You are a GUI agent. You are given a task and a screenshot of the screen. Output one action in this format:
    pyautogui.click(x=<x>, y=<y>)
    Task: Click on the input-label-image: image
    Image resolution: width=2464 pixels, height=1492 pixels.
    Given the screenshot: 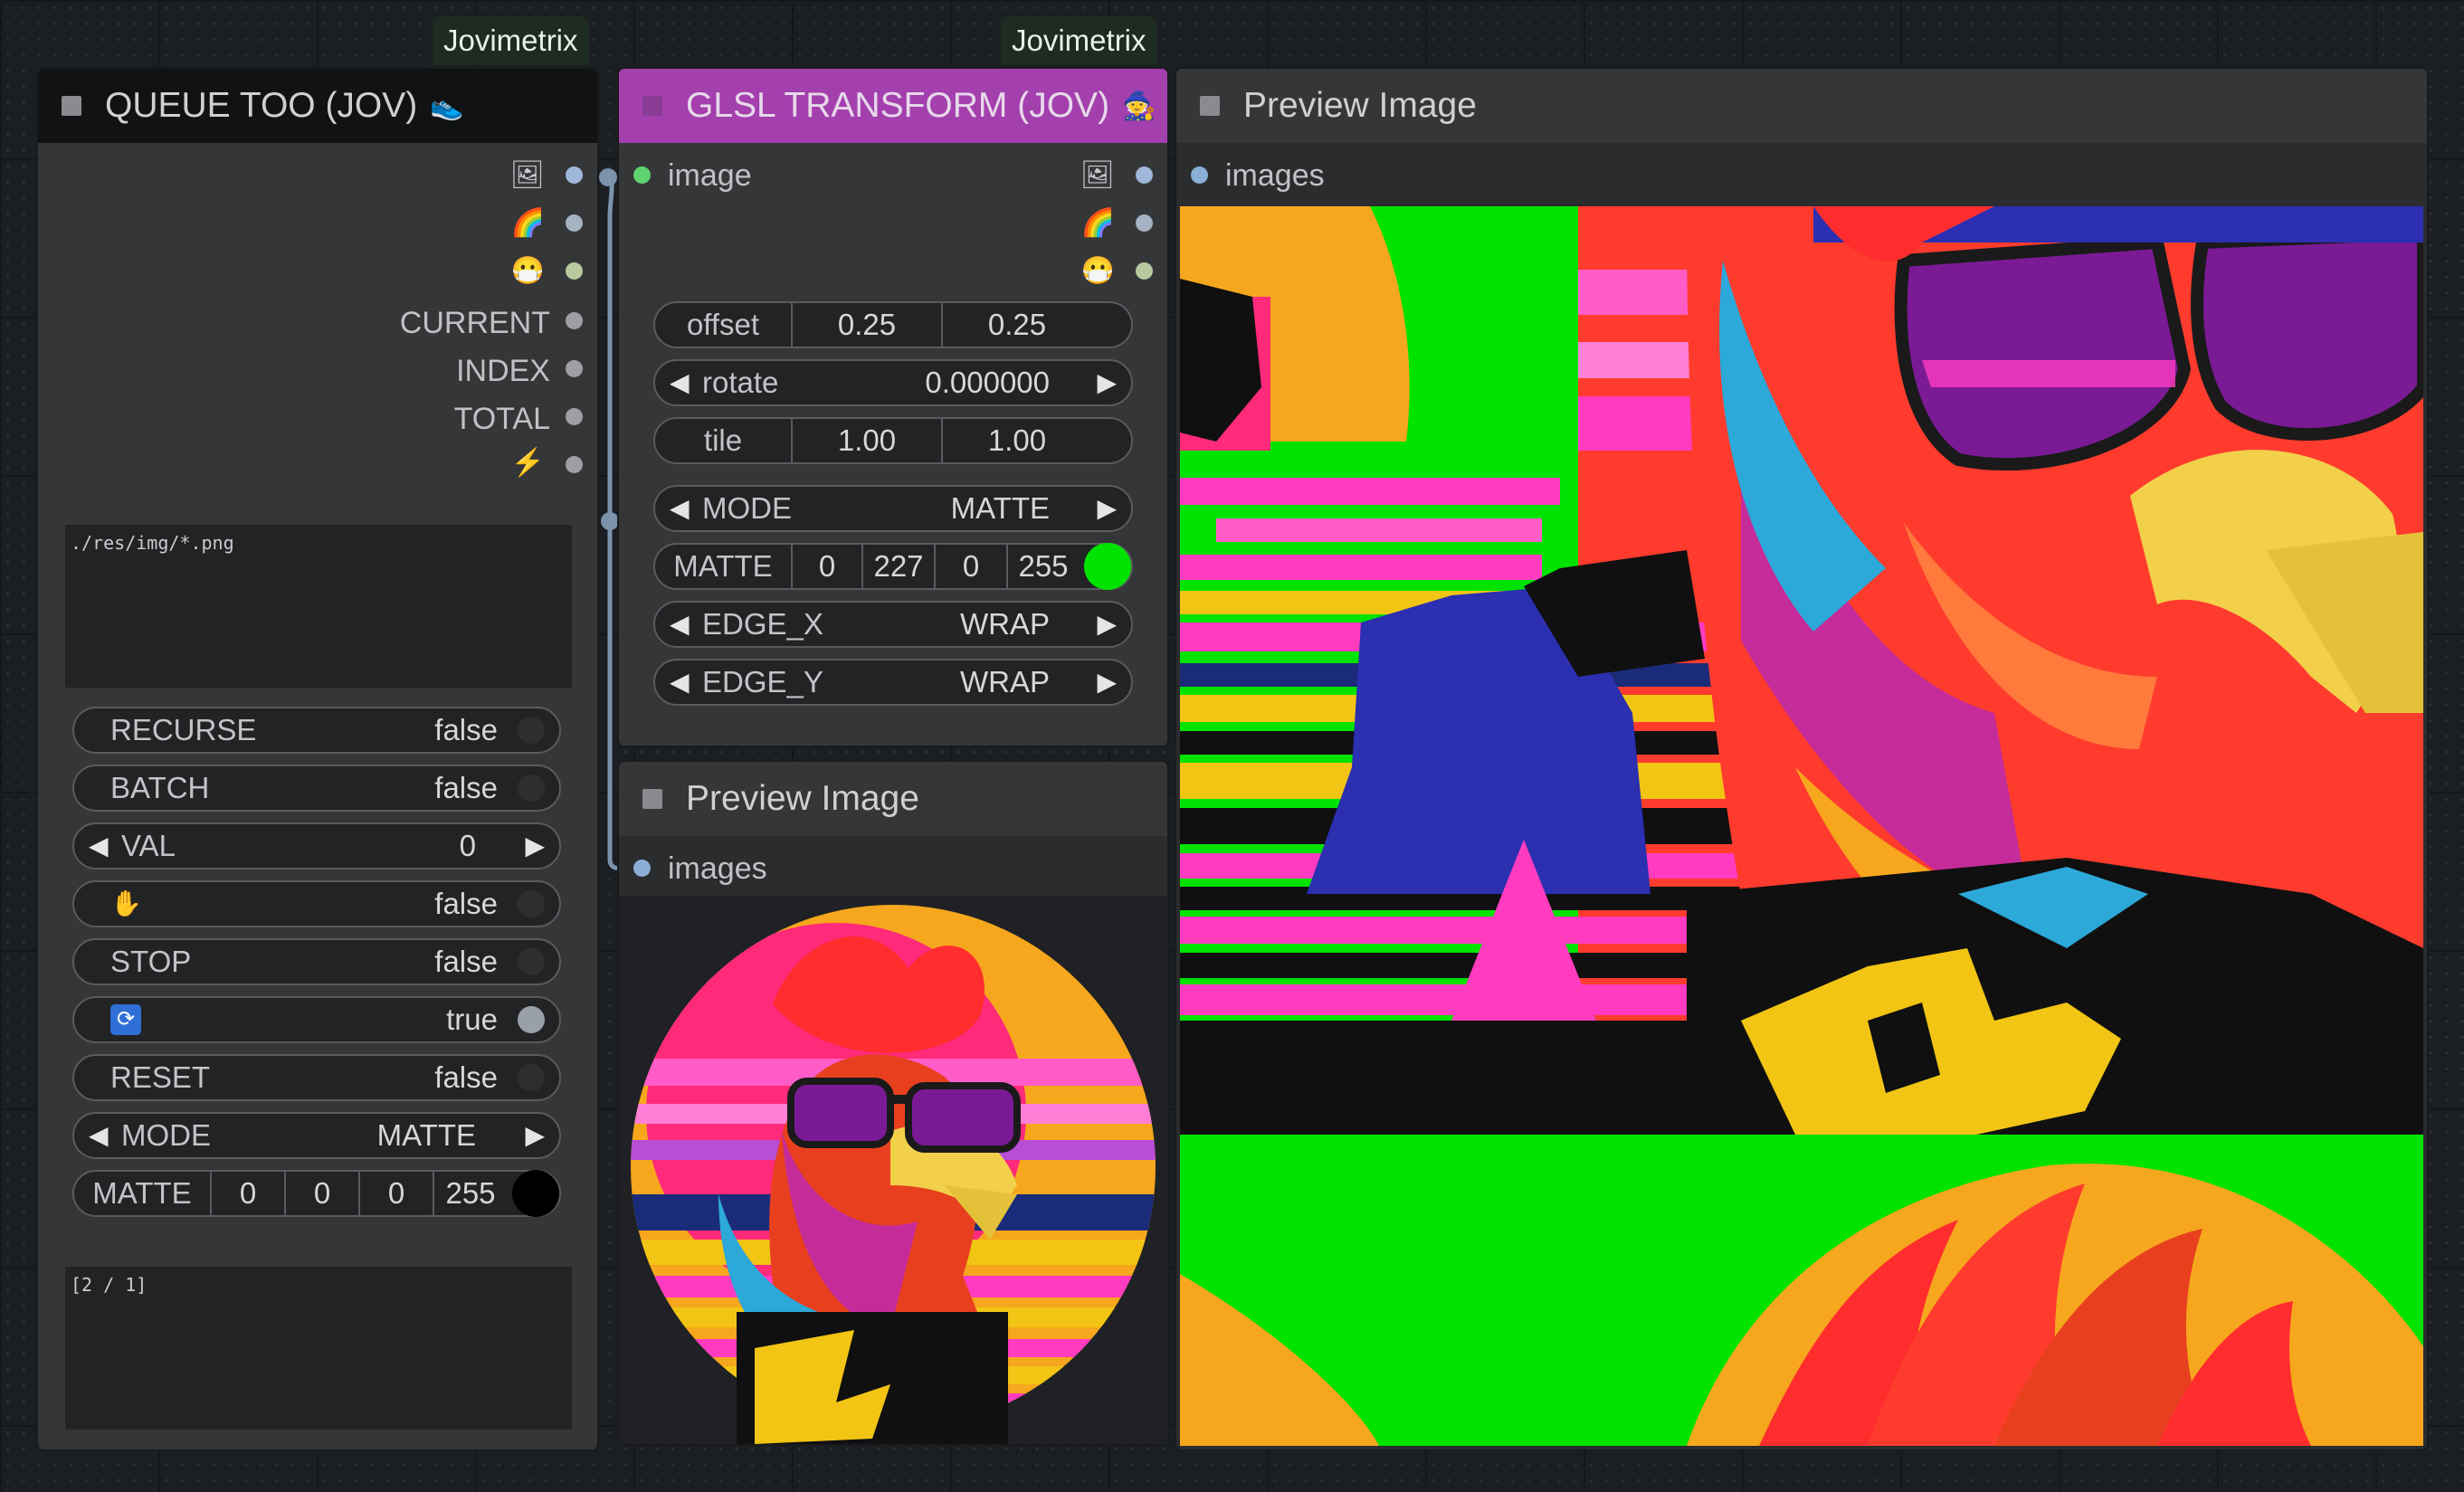 What is the action you would take?
    pyautogui.click(x=710, y=175)
    